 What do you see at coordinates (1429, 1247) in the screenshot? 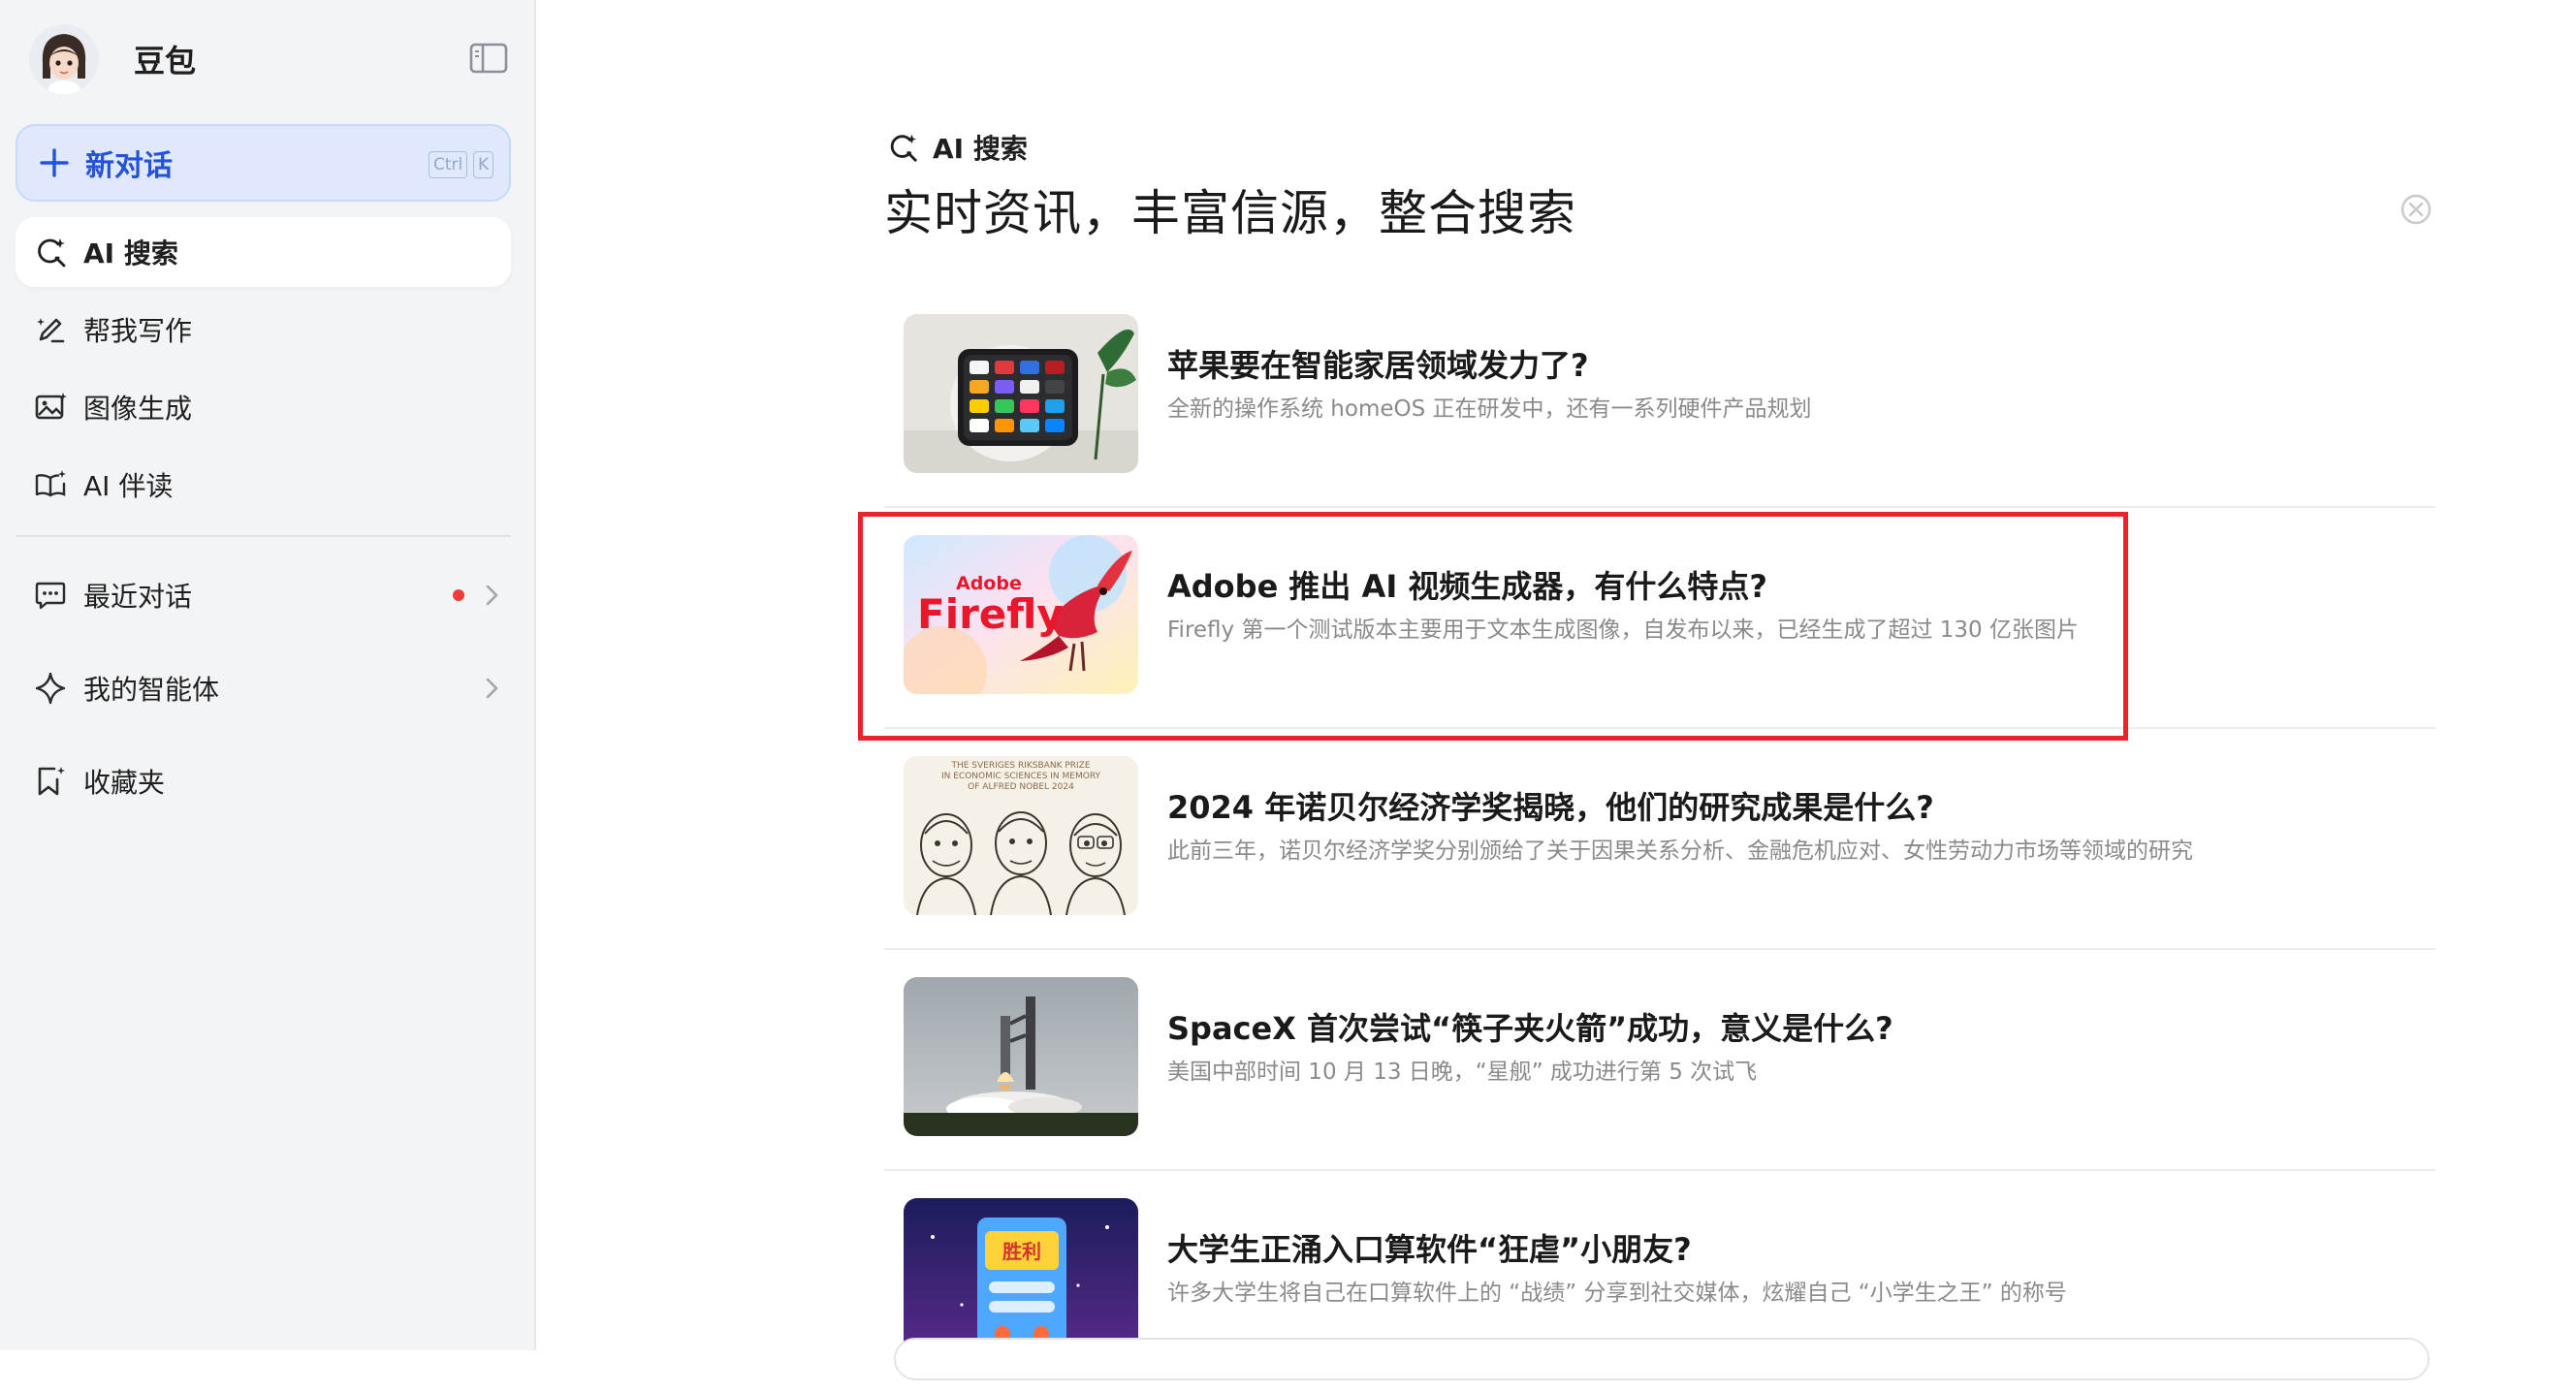
I see `article-title: 大学生正涌入口算软件“狂虐”小朋友?` at bounding box center [1429, 1247].